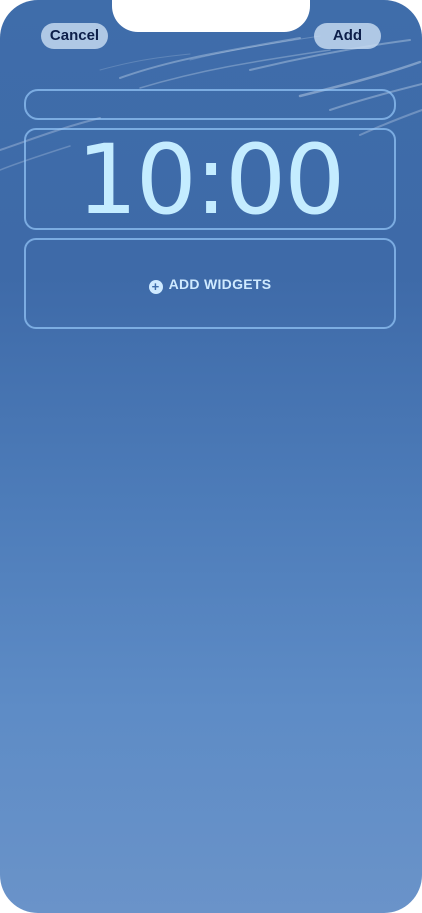 The image size is (422, 913). Describe the element at coordinates (347, 36) in the screenshot. I see `add-button: Add` at that location.